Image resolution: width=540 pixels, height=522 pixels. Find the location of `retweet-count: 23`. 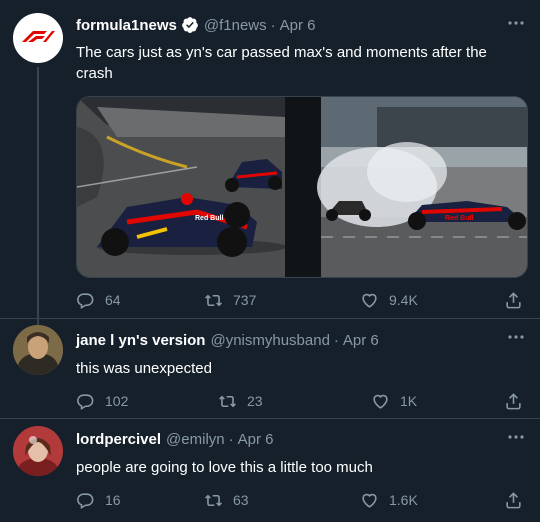

retweet-count: 23 is located at coordinates (255, 401).